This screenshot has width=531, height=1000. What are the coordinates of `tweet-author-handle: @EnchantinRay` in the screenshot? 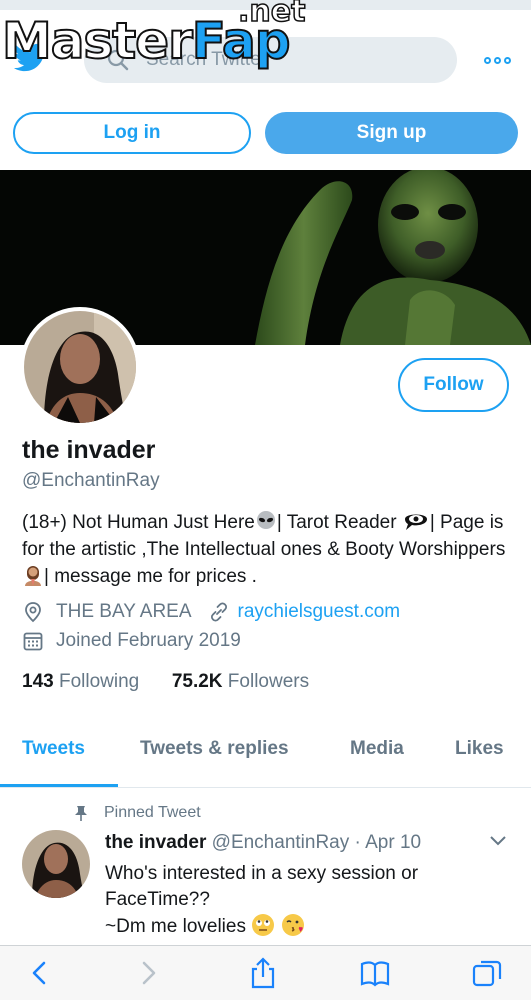 It's located at (280, 842).